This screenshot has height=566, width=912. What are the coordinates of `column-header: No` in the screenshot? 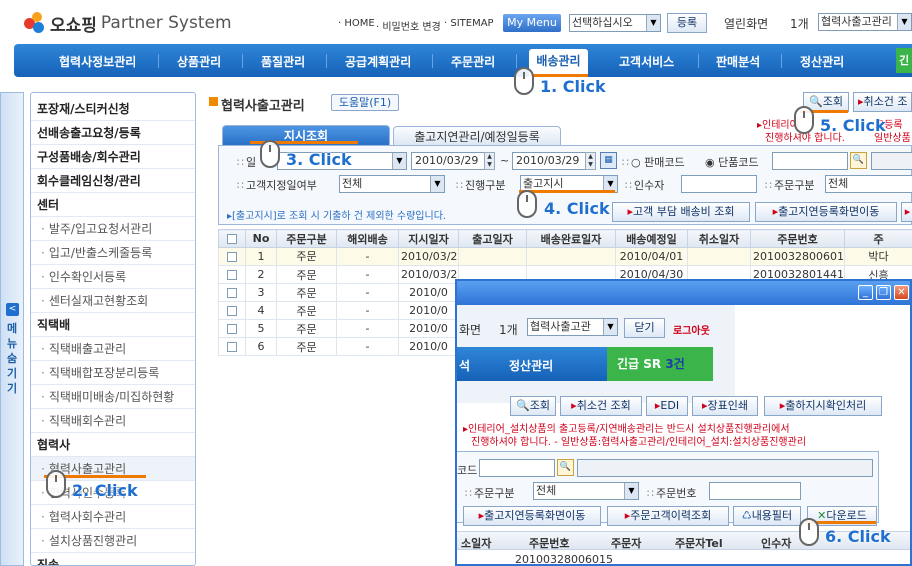 It's located at (261, 238).